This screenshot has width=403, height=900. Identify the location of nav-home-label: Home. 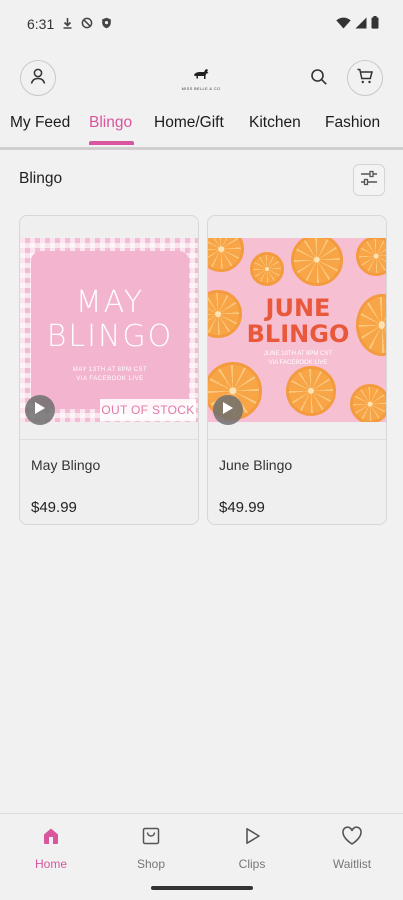
(50, 864).